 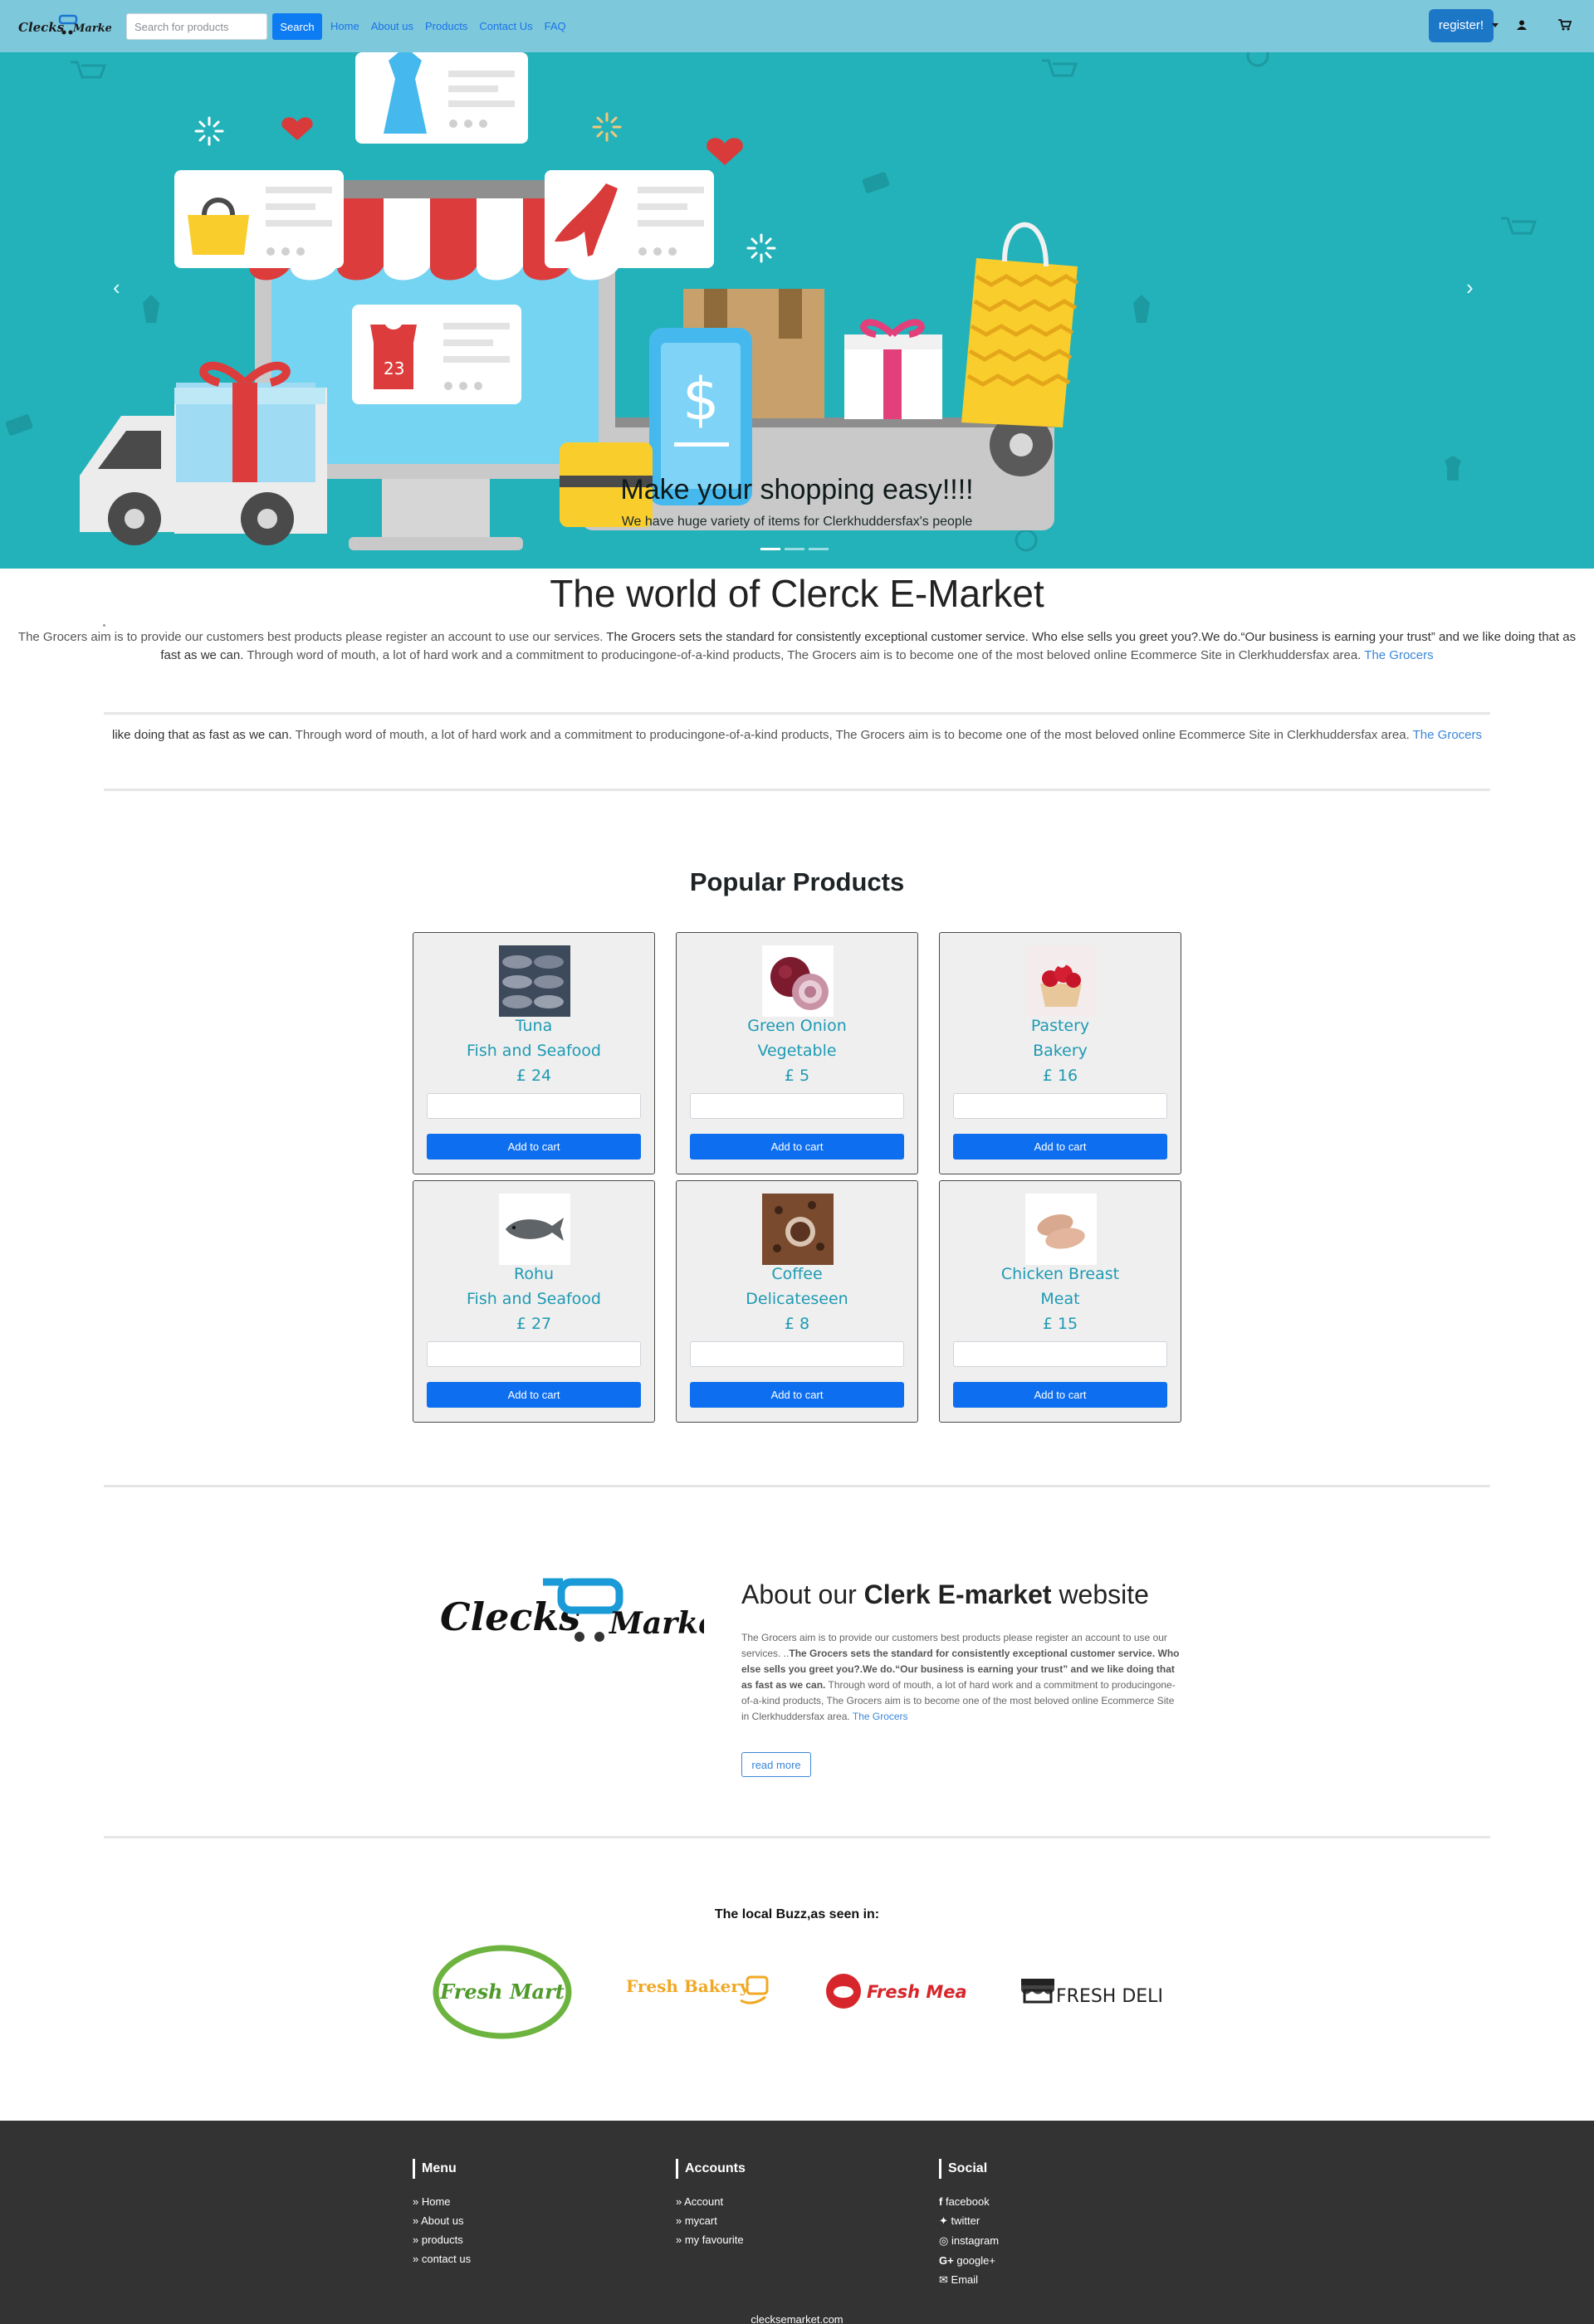 I want to click on instagram-link: ◎ instagram, so click(x=969, y=2241).